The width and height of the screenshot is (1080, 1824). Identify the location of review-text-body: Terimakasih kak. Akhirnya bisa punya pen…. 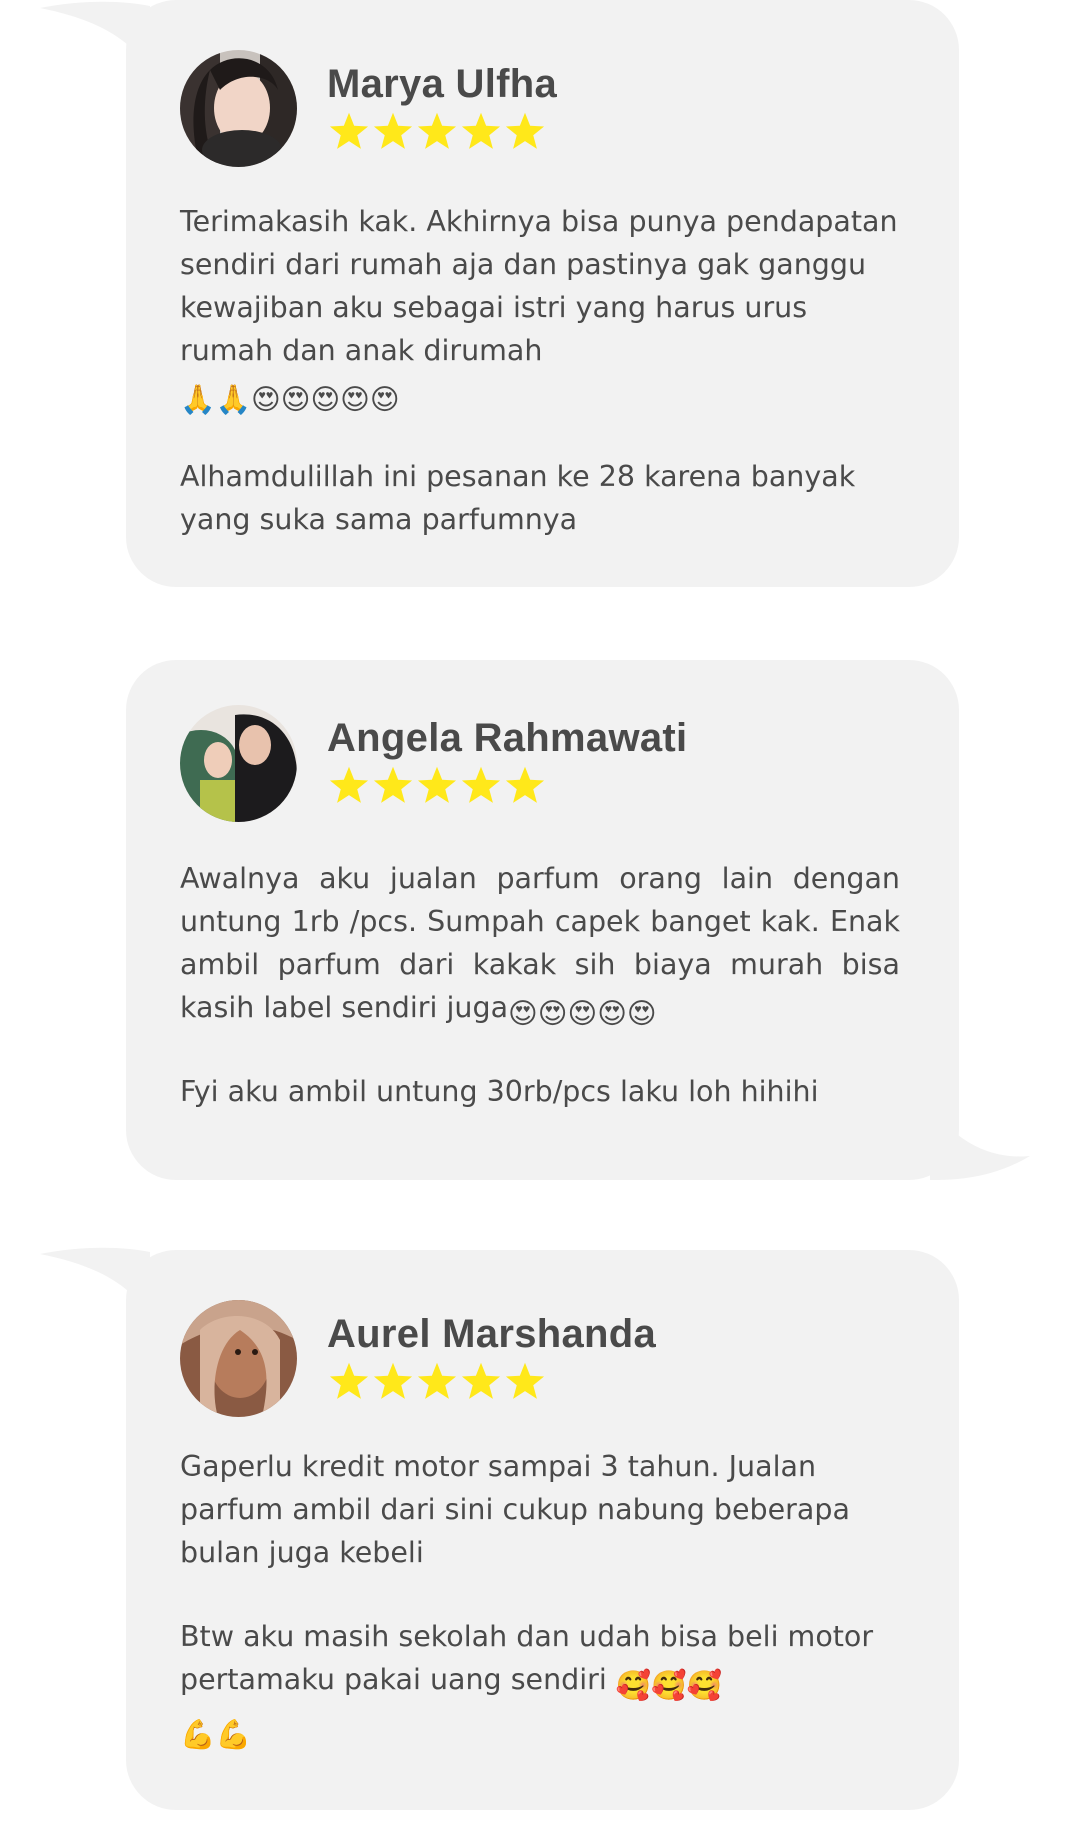
(539, 286).